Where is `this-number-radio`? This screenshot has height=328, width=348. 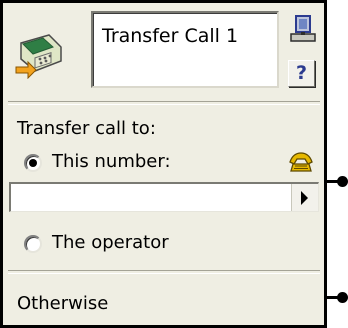 this-number-radio is located at coordinates (33, 163).